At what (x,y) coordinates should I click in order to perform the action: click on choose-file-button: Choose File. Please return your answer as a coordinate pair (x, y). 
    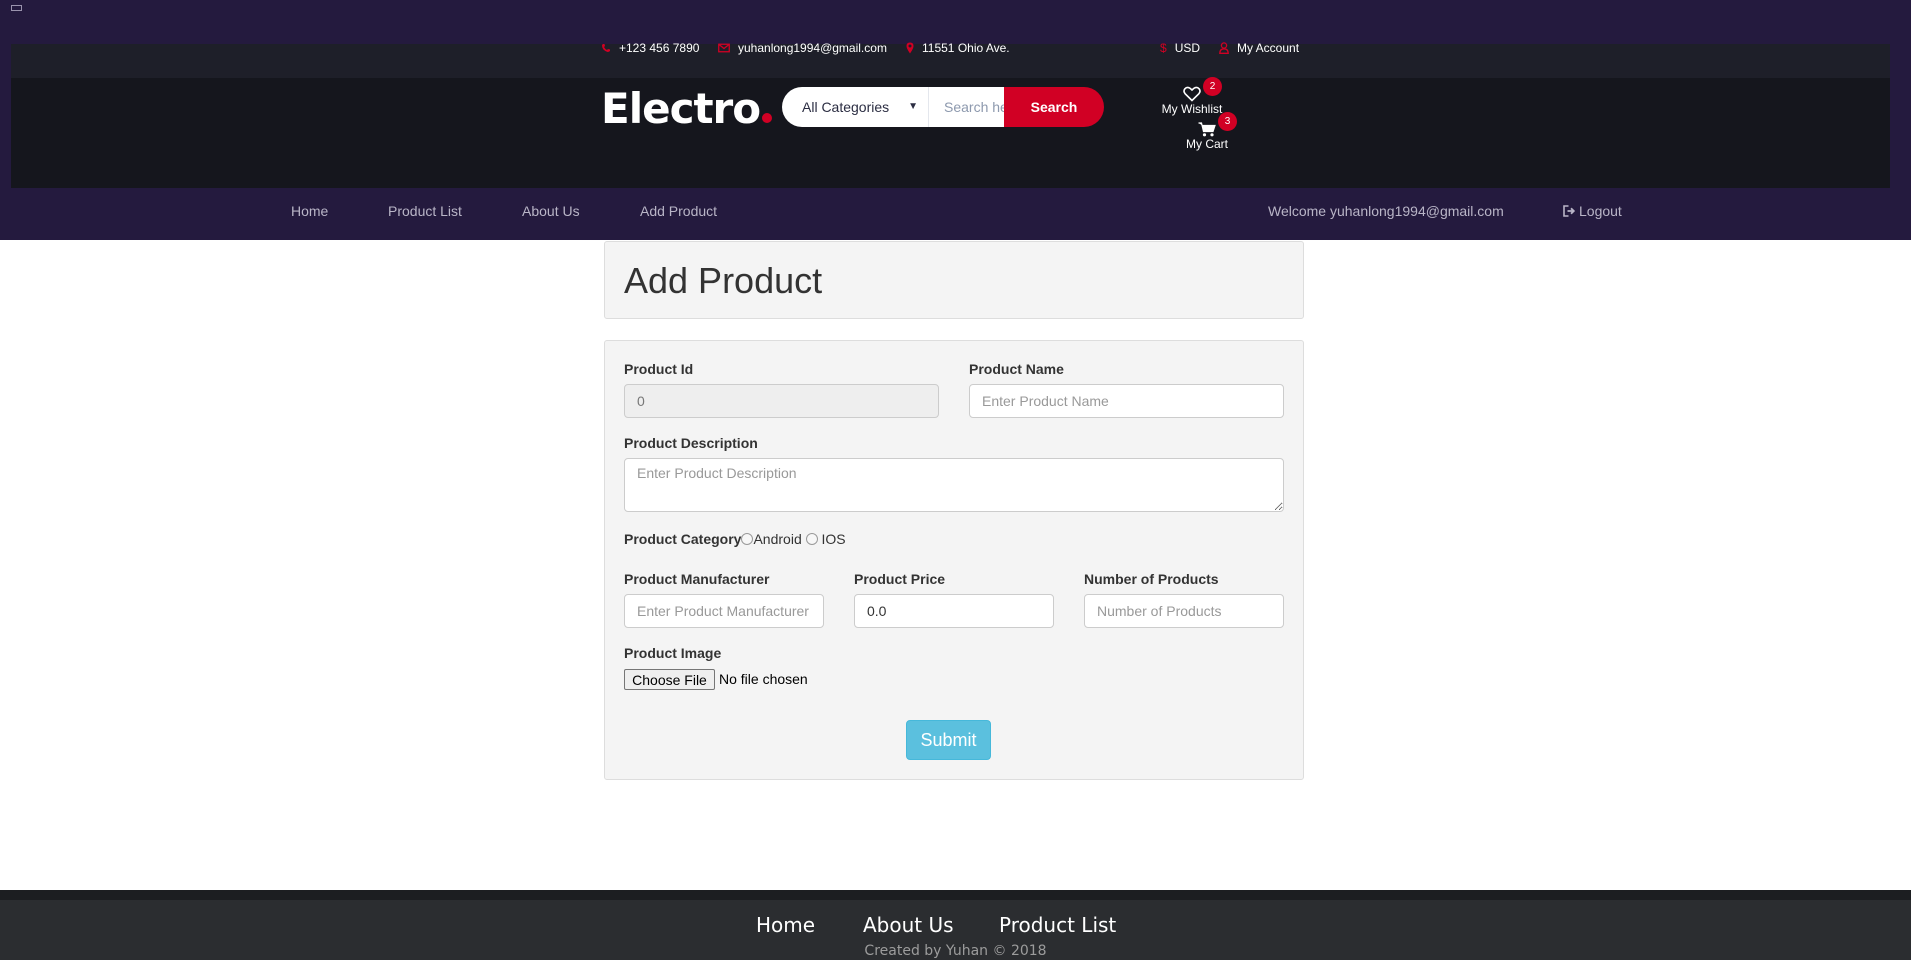
    Looking at the image, I should click on (669, 679).